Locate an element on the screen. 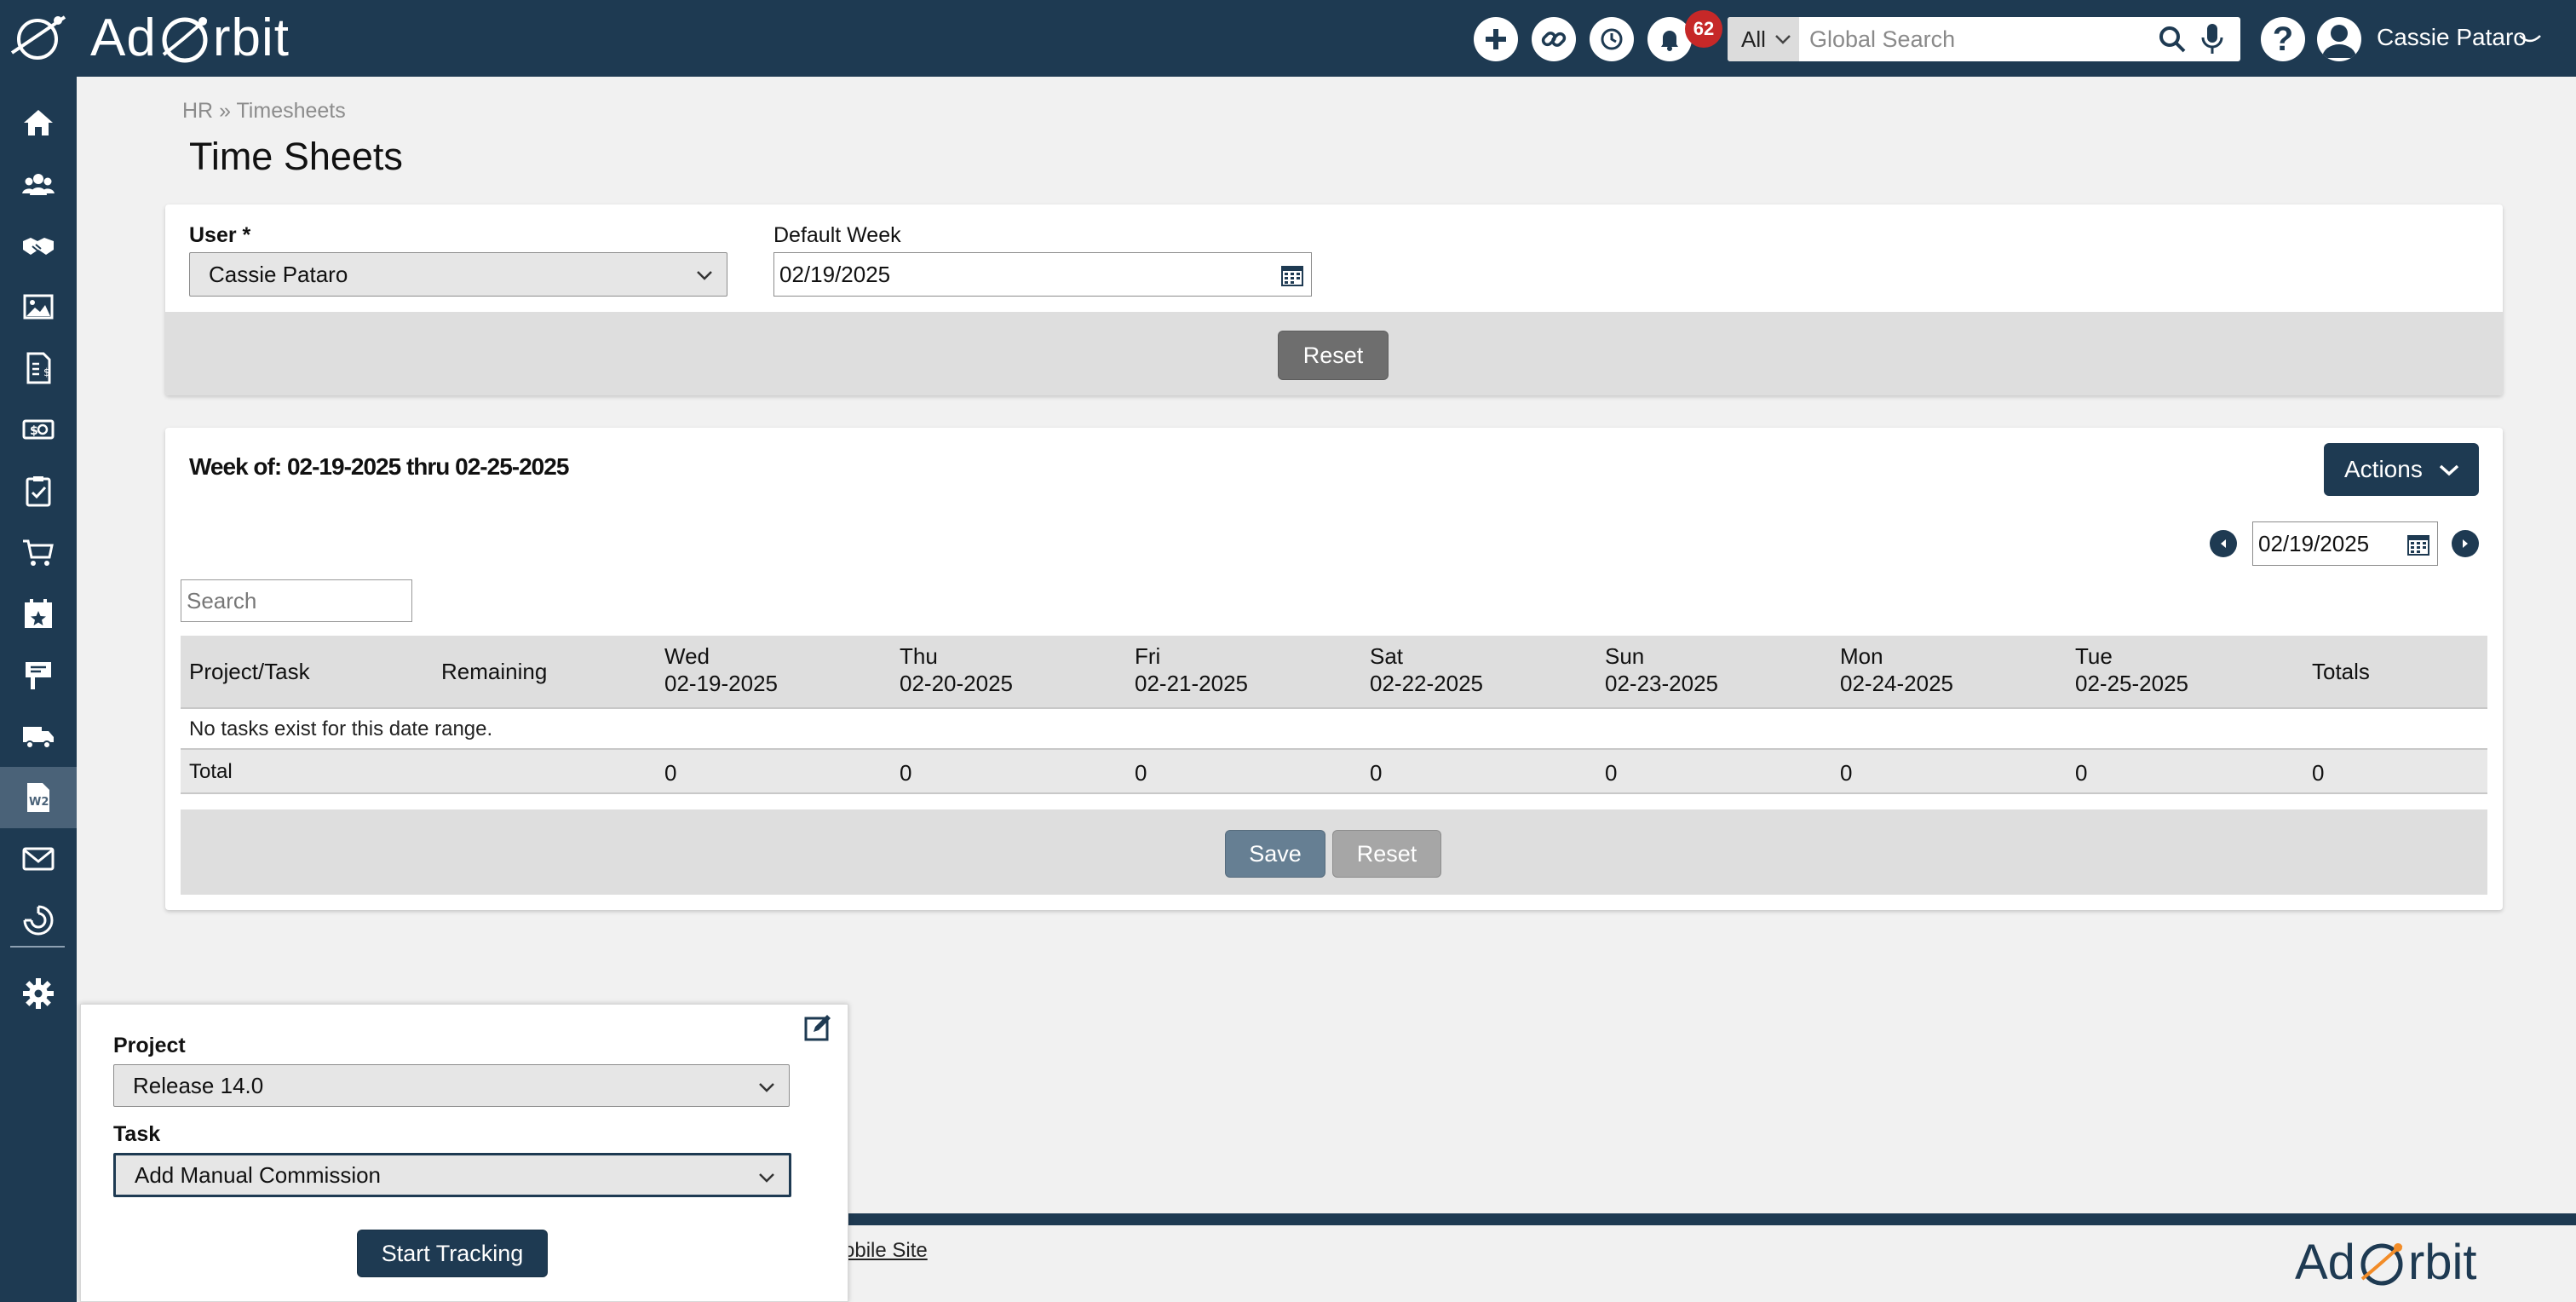 The height and width of the screenshot is (1302, 2576). total-thu: 0 is located at coordinates (906, 773).